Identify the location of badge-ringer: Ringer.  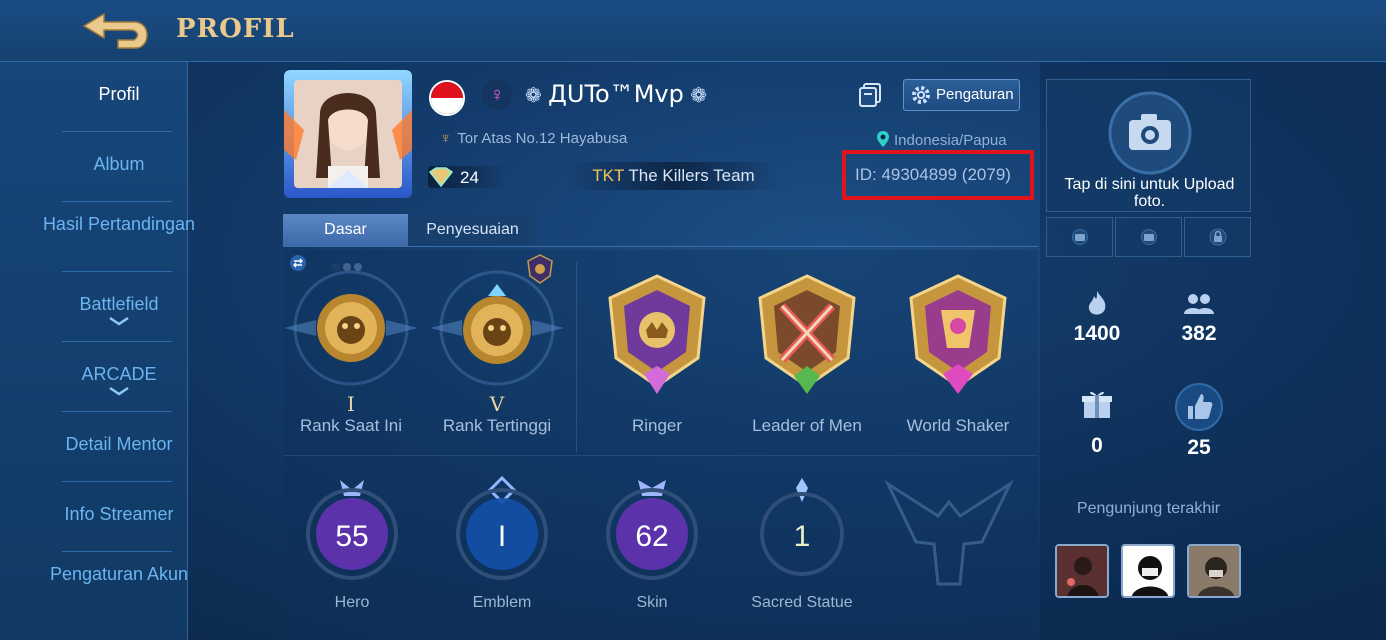
(657, 355).